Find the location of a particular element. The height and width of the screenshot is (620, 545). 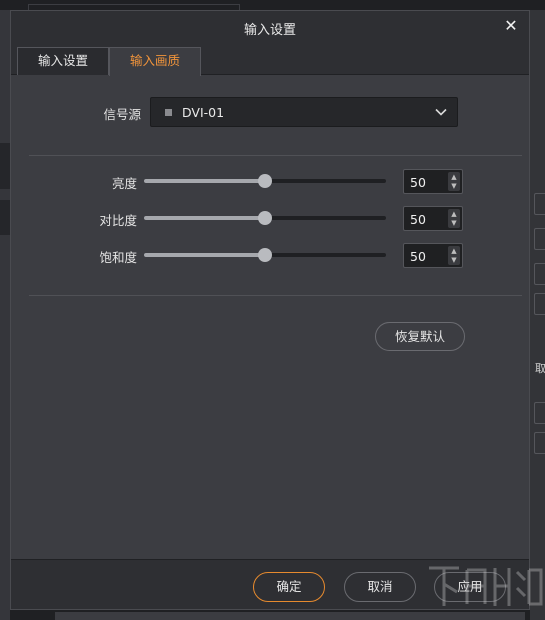

background-app-left-panel is located at coordinates (5, 315).